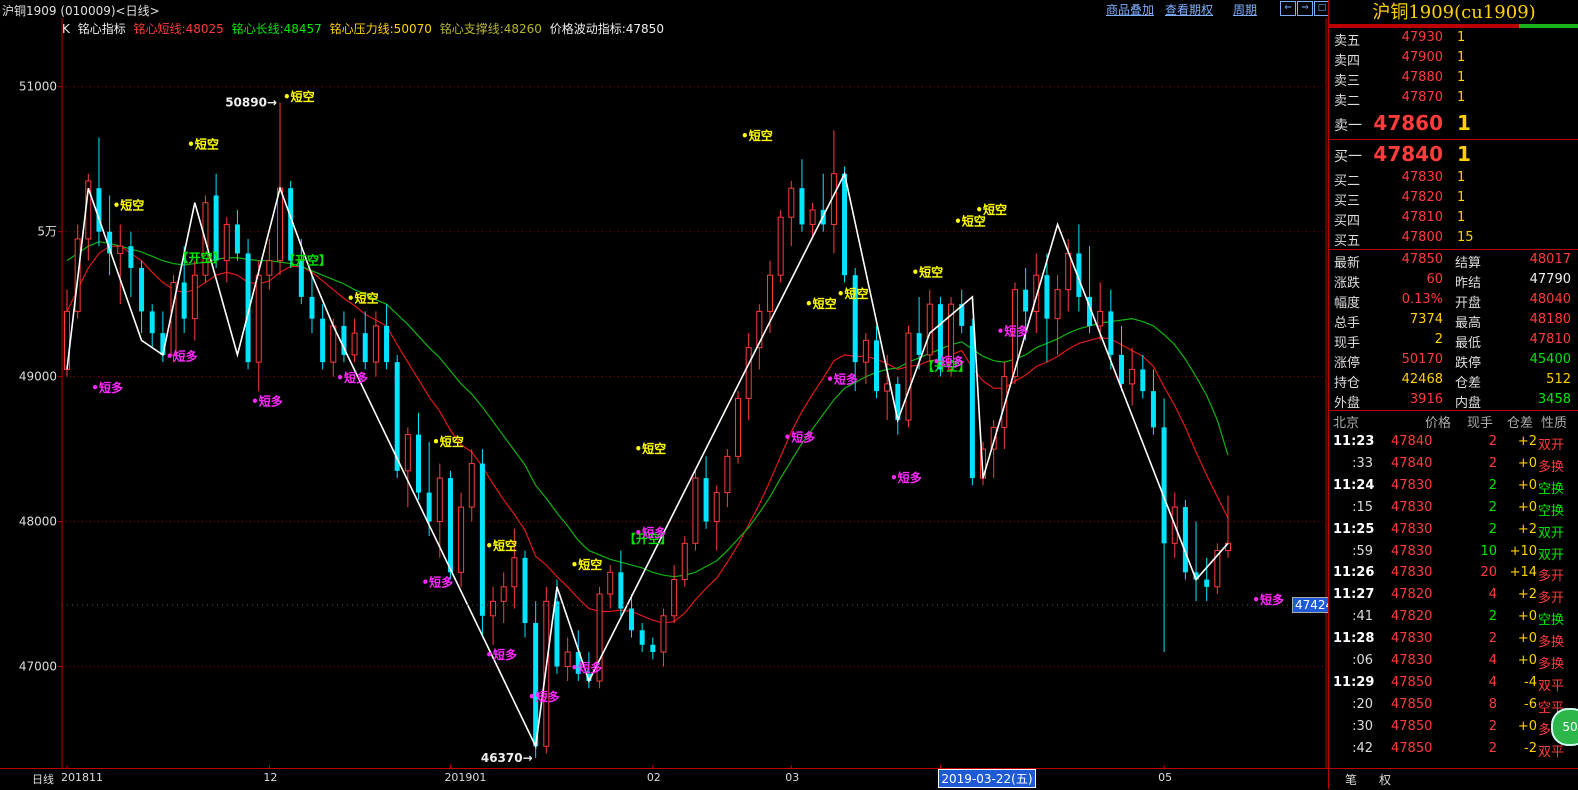 Image resolution: width=1578 pixels, height=790 pixels. Describe the element at coordinates (1464, 154) in the screenshot. I see `bid-volume: 1` at that location.